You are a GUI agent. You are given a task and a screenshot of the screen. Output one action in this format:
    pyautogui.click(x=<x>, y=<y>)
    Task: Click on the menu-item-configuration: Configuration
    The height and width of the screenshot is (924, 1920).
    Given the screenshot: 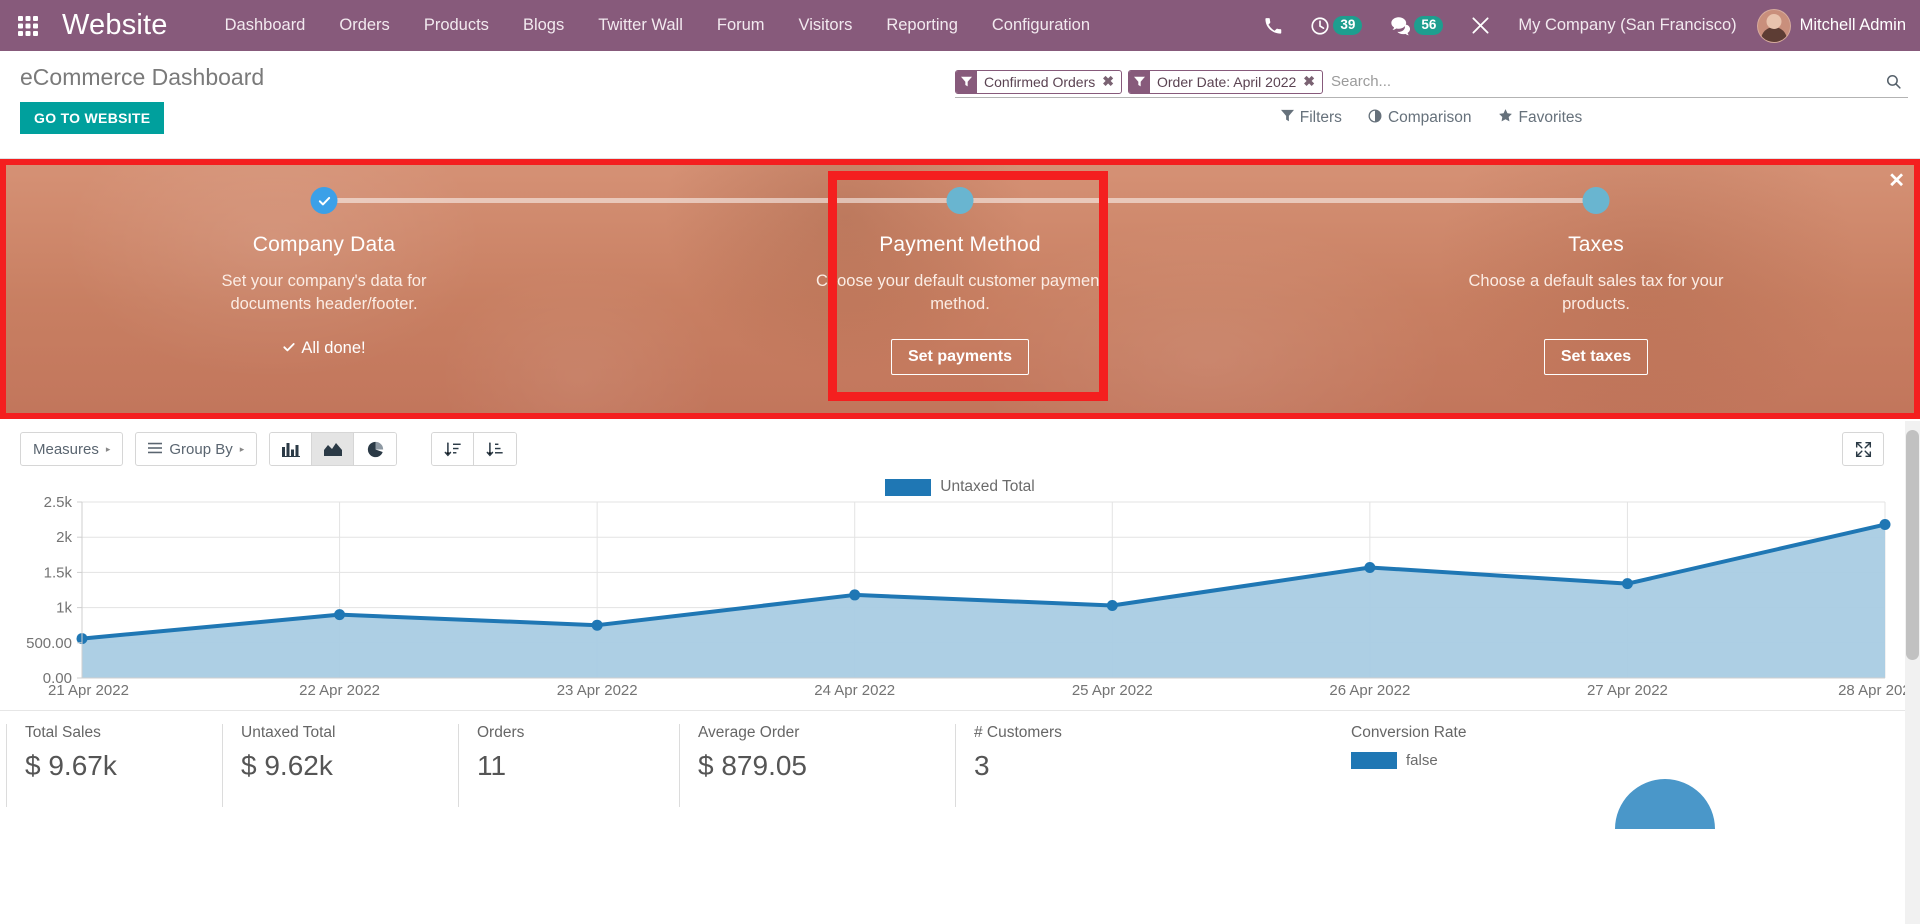 What is the action you would take?
    pyautogui.click(x=1041, y=25)
    